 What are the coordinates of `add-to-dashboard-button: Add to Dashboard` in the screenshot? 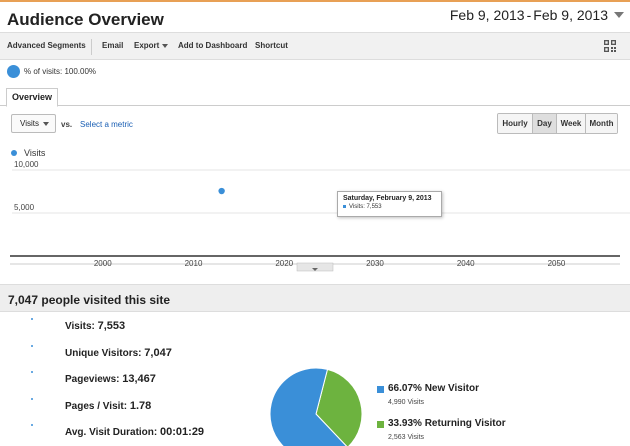 It's located at (212, 45).